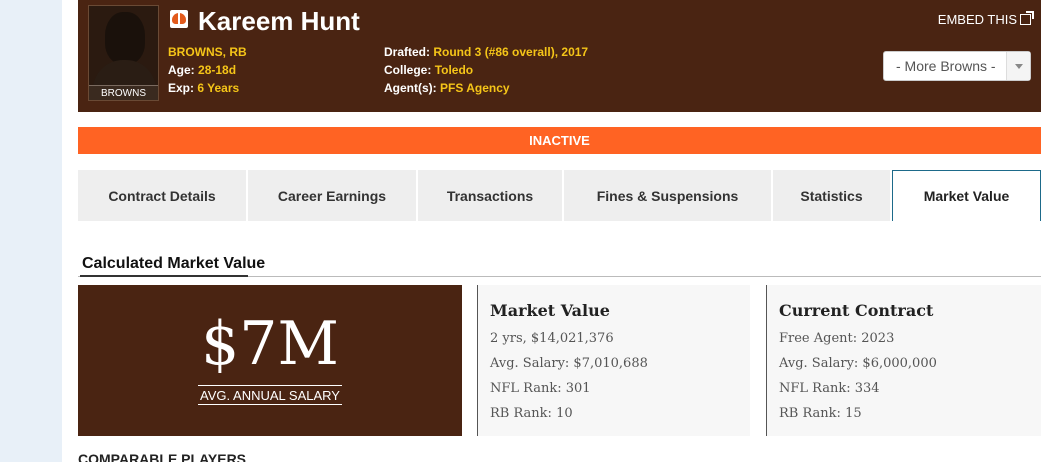  Describe the element at coordinates (270, 344) in the screenshot. I see `avg-annual-salary-value: $7M` at that location.